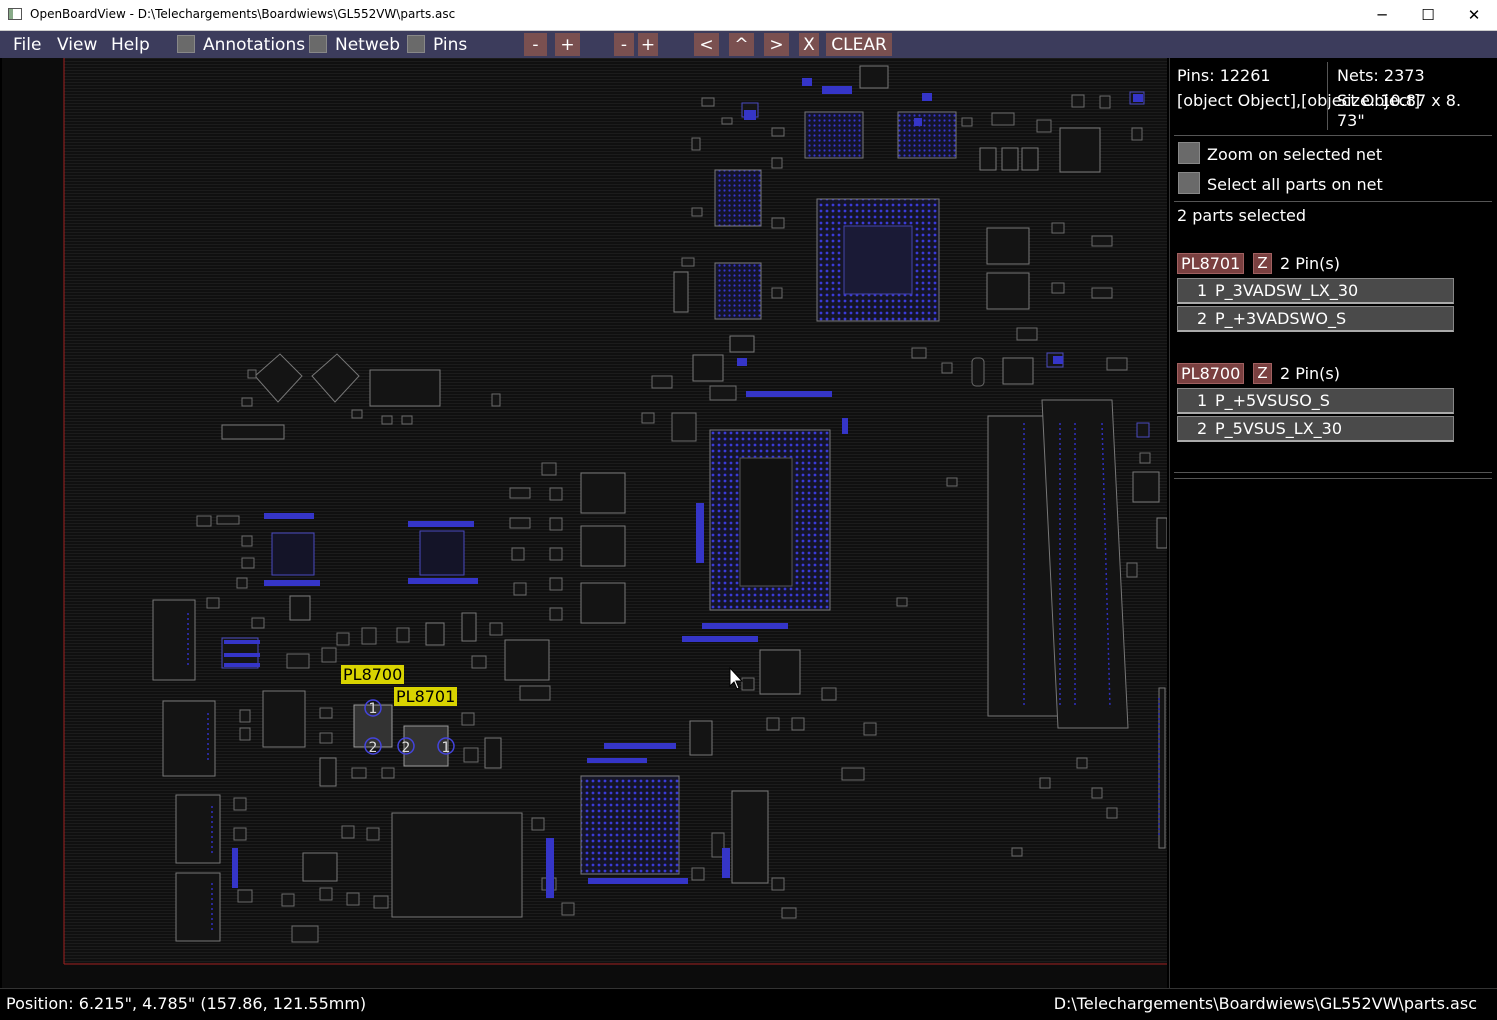 This screenshot has height=1020, width=1497. Describe the element at coordinates (442, 553) in the screenshot. I see `ic-u11` at that location.